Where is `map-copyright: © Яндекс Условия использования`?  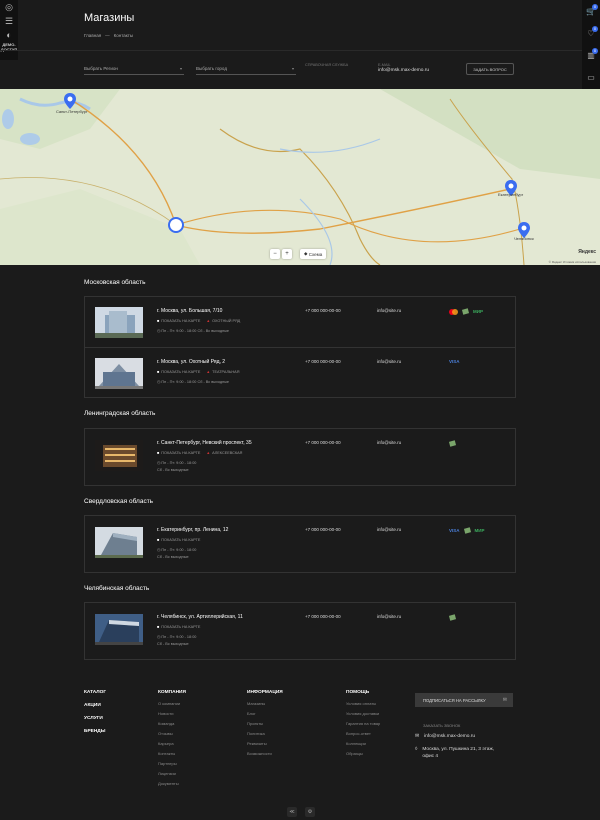
map-copyright: © Яндекс Условия использования is located at coordinates (572, 262).